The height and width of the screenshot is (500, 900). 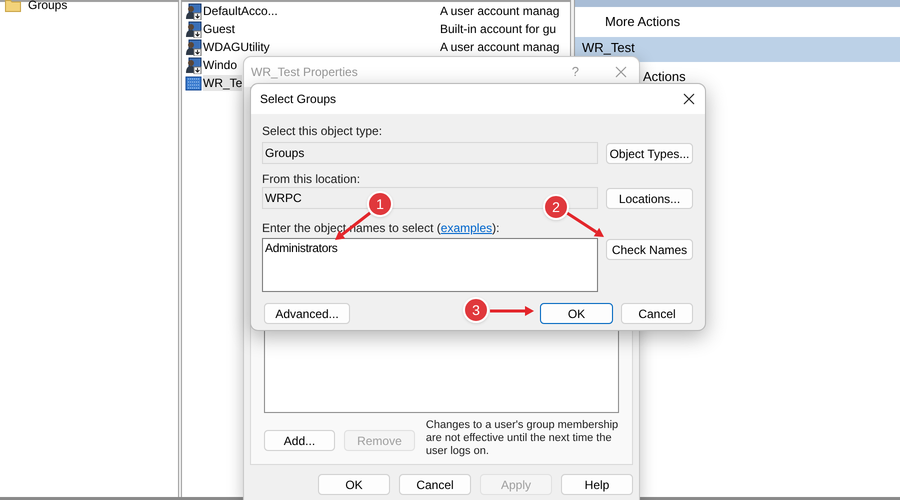 I want to click on read-only-field: Groups, so click(x=430, y=153).